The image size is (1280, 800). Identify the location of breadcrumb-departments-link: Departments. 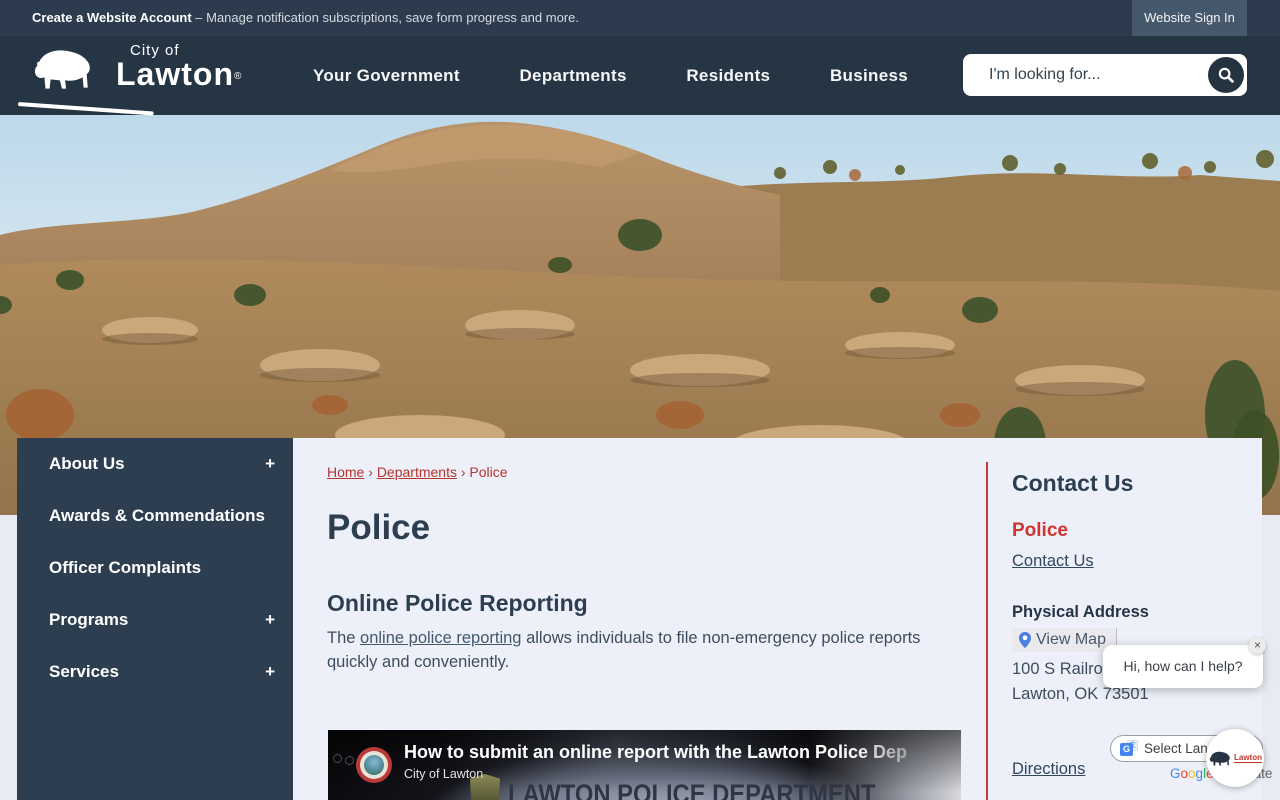
(417, 472).